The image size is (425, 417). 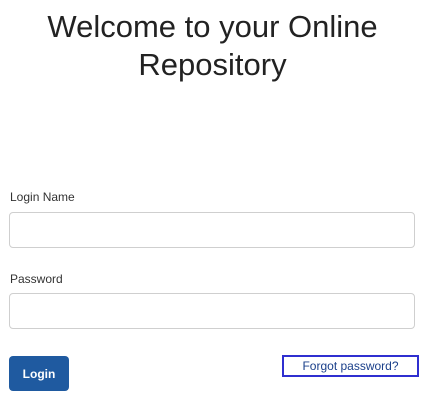 What do you see at coordinates (39, 373) in the screenshot?
I see `login-button: Login` at bounding box center [39, 373].